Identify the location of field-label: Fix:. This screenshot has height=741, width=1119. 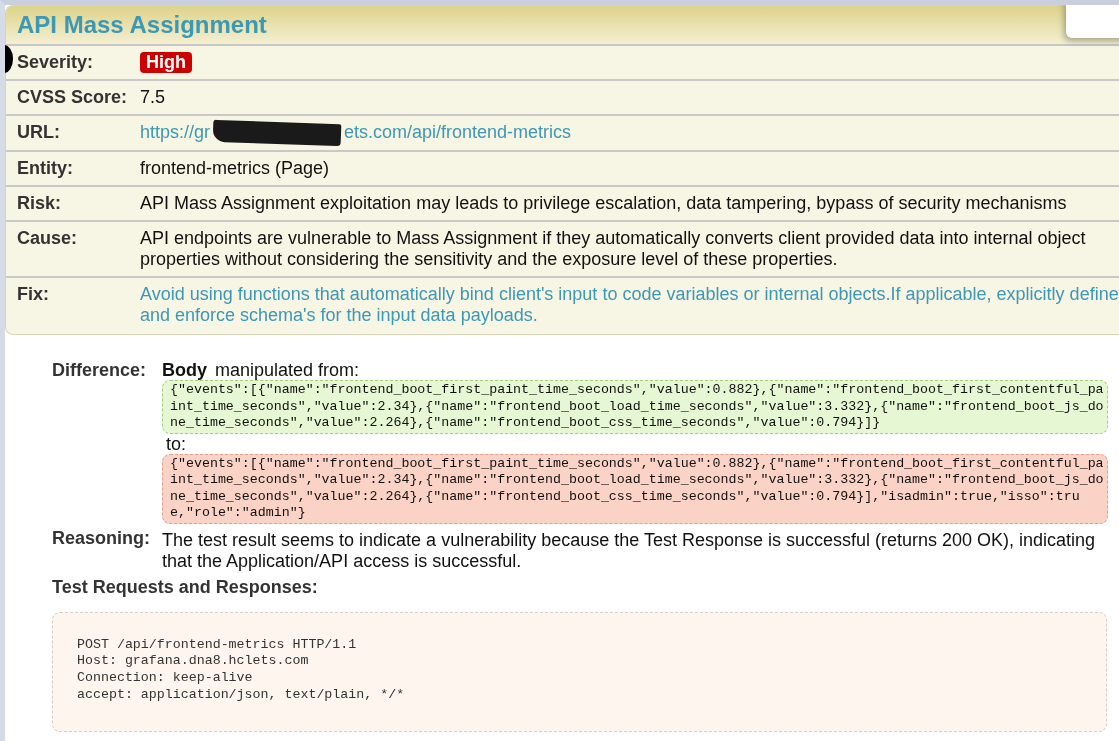
(33, 295).